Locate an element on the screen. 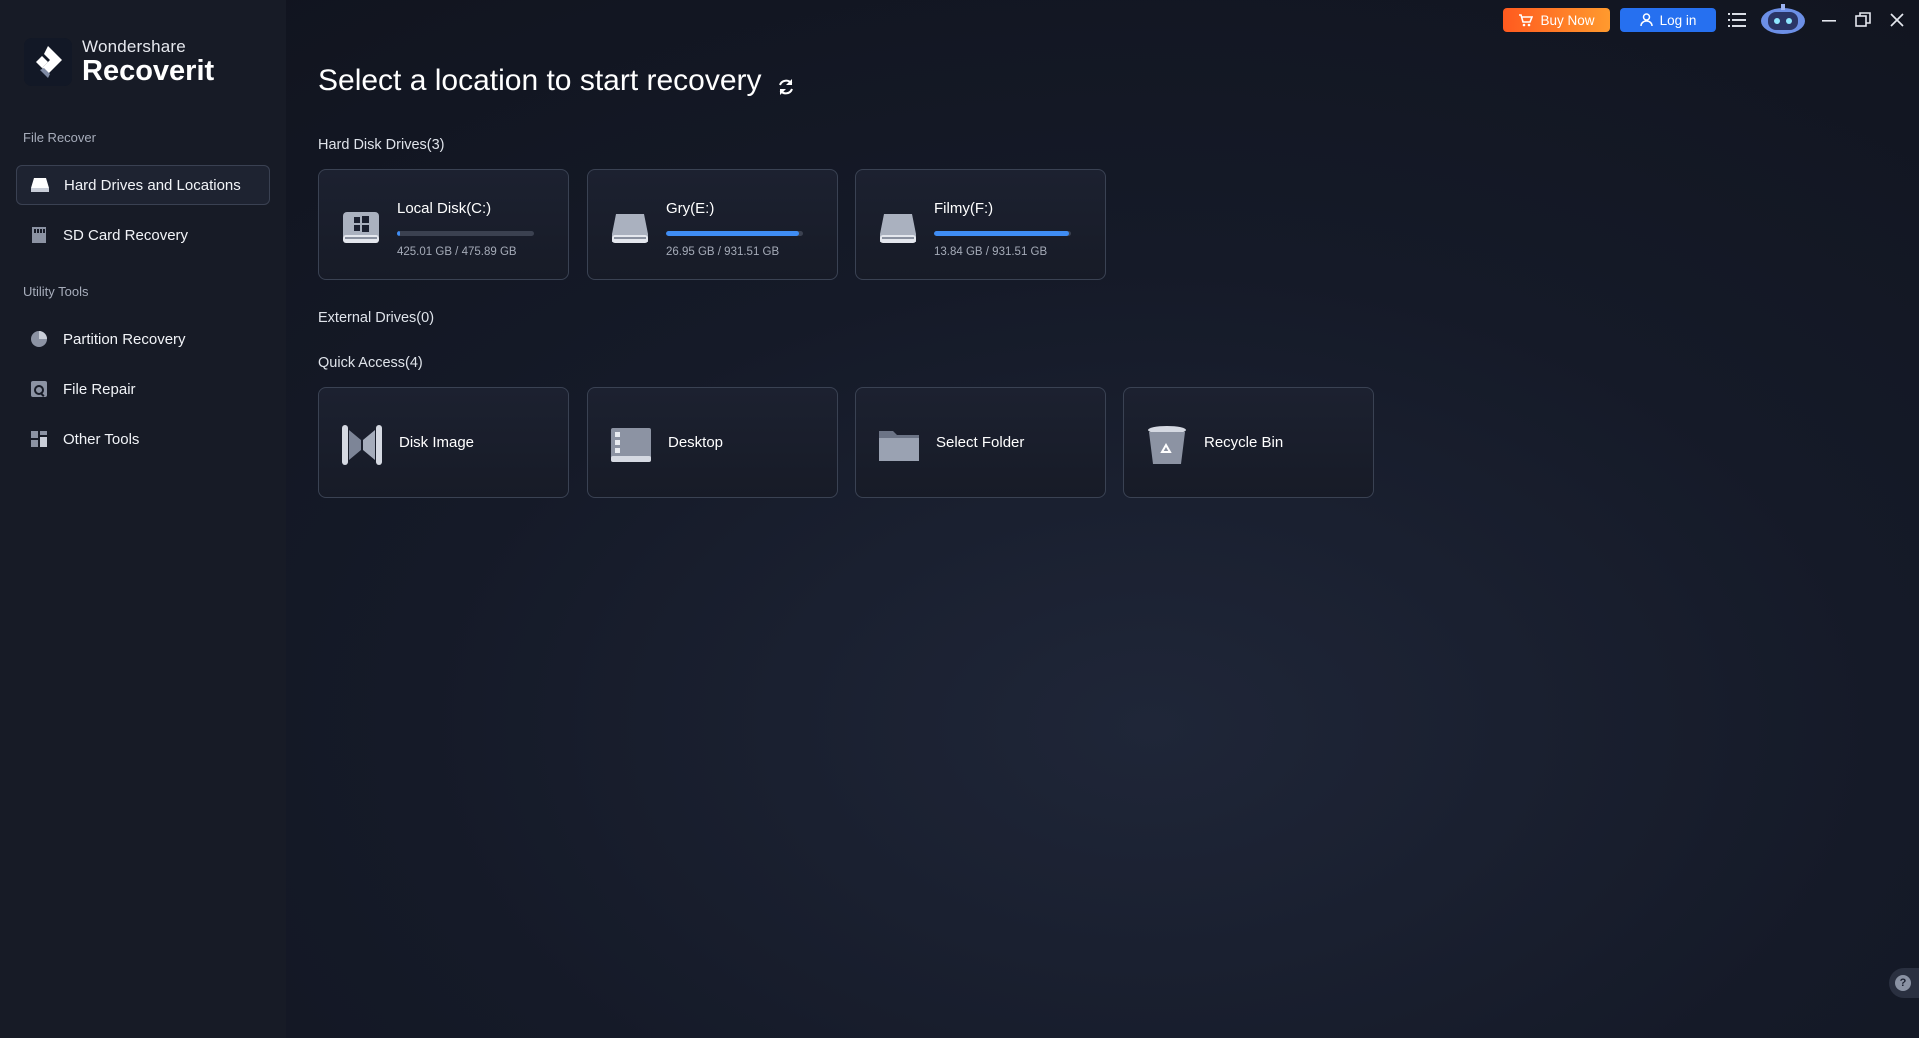 This screenshot has height=1038, width=1919. drive-size: 425.01 GB / 475.89 GB is located at coordinates (457, 252).